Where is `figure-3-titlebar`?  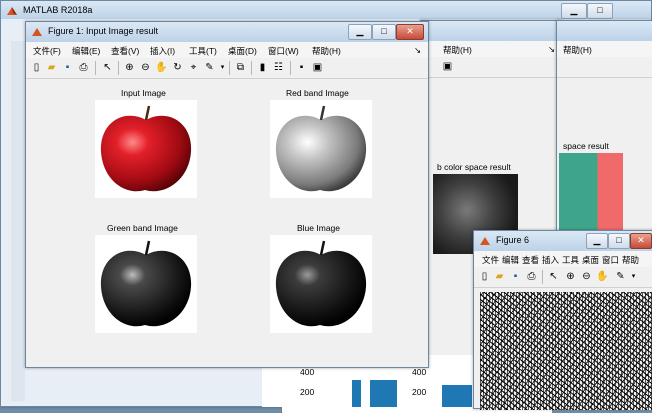 figure-3-titlebar is located at coordinates (604, 31).